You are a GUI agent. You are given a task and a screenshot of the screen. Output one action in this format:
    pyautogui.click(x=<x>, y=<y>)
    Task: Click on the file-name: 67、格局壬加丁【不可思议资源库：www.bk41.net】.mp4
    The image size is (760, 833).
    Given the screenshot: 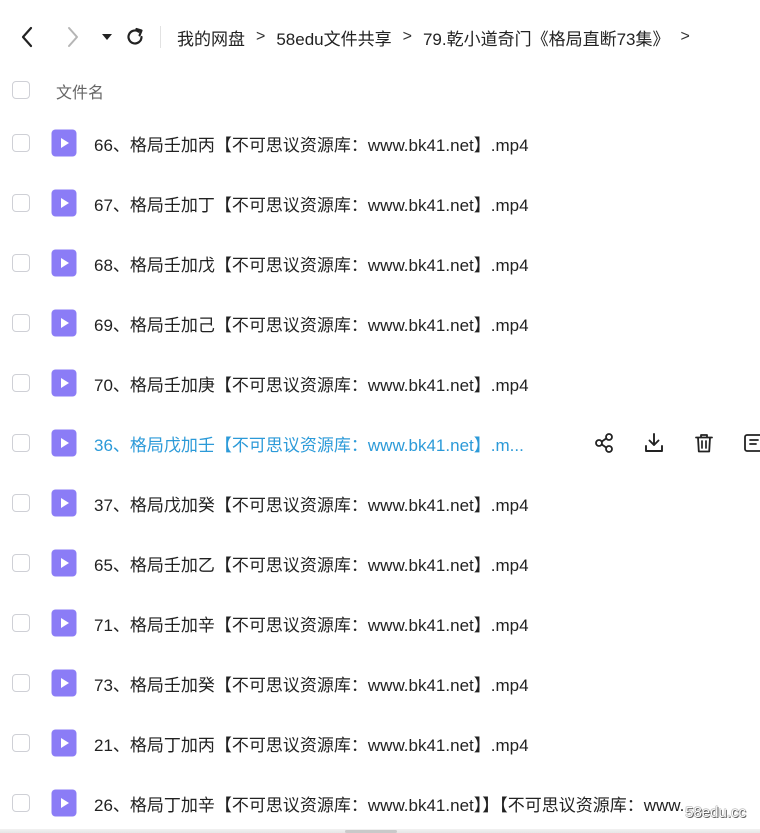 What is the action you would take?
    pyautogui.click(x=311, y=203)
    